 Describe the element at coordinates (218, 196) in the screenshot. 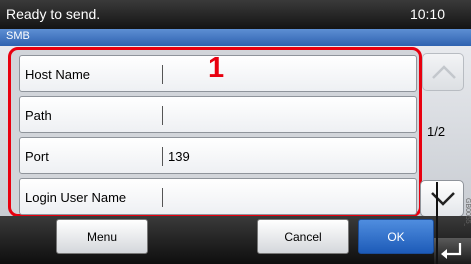

I see `login-user-name-field: Login User Name` at that location.